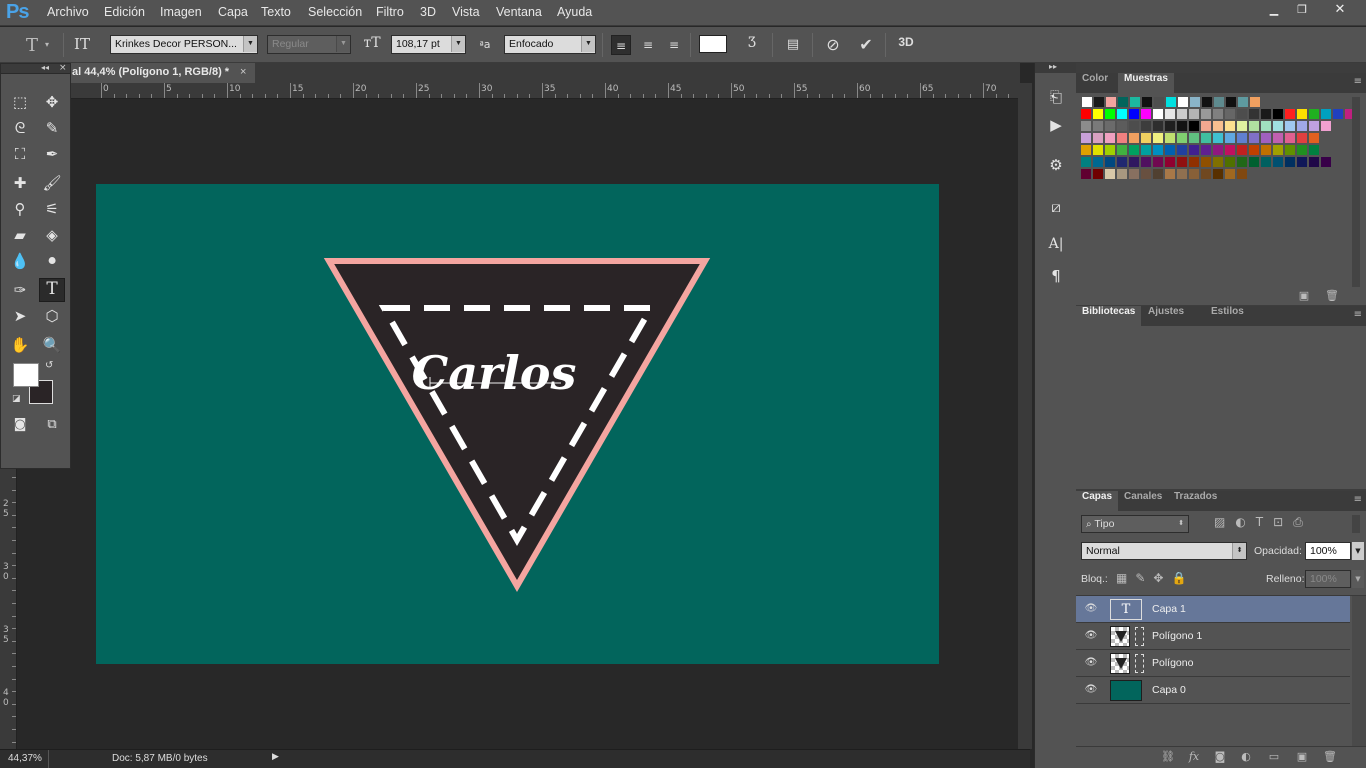 This screenshot has width=1366, height=768. Describe the element at coordinates (52, 128) in the screenshot. I see `quick-selection-icon: ✎` at that location.